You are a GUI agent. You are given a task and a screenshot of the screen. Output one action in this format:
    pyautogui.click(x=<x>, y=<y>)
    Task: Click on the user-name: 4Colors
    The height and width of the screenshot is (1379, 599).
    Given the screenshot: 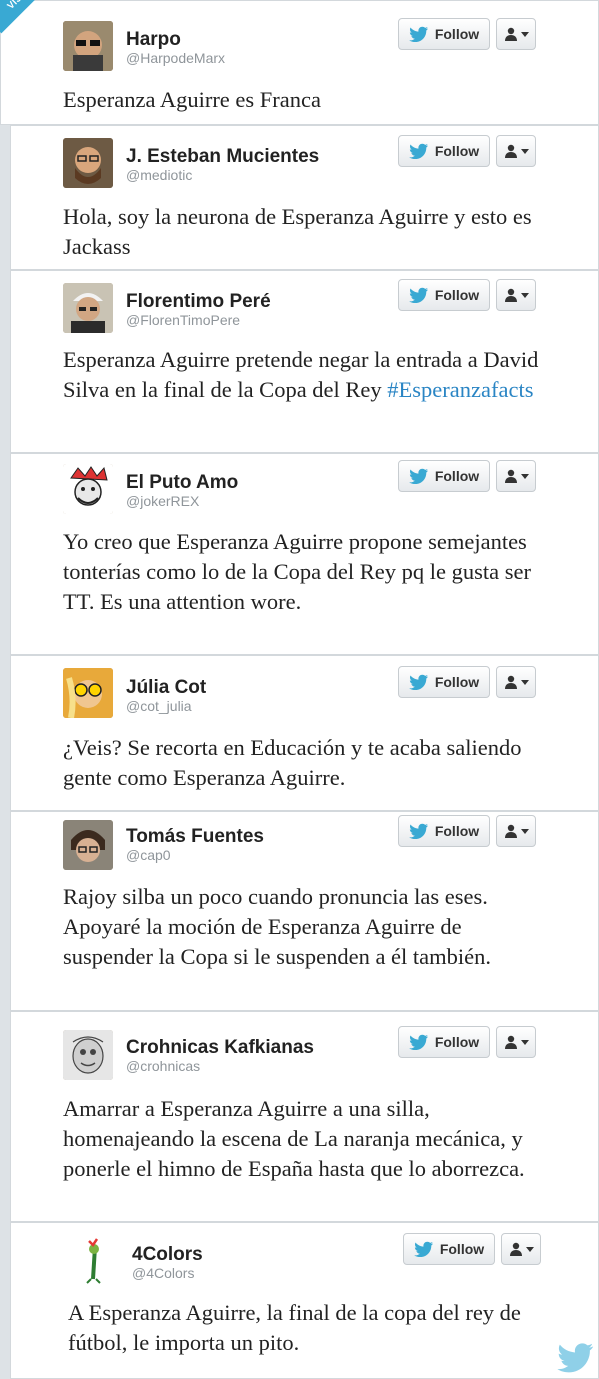 What is the action you would take?
    pyautogui.click(x=167, y=1255)
    